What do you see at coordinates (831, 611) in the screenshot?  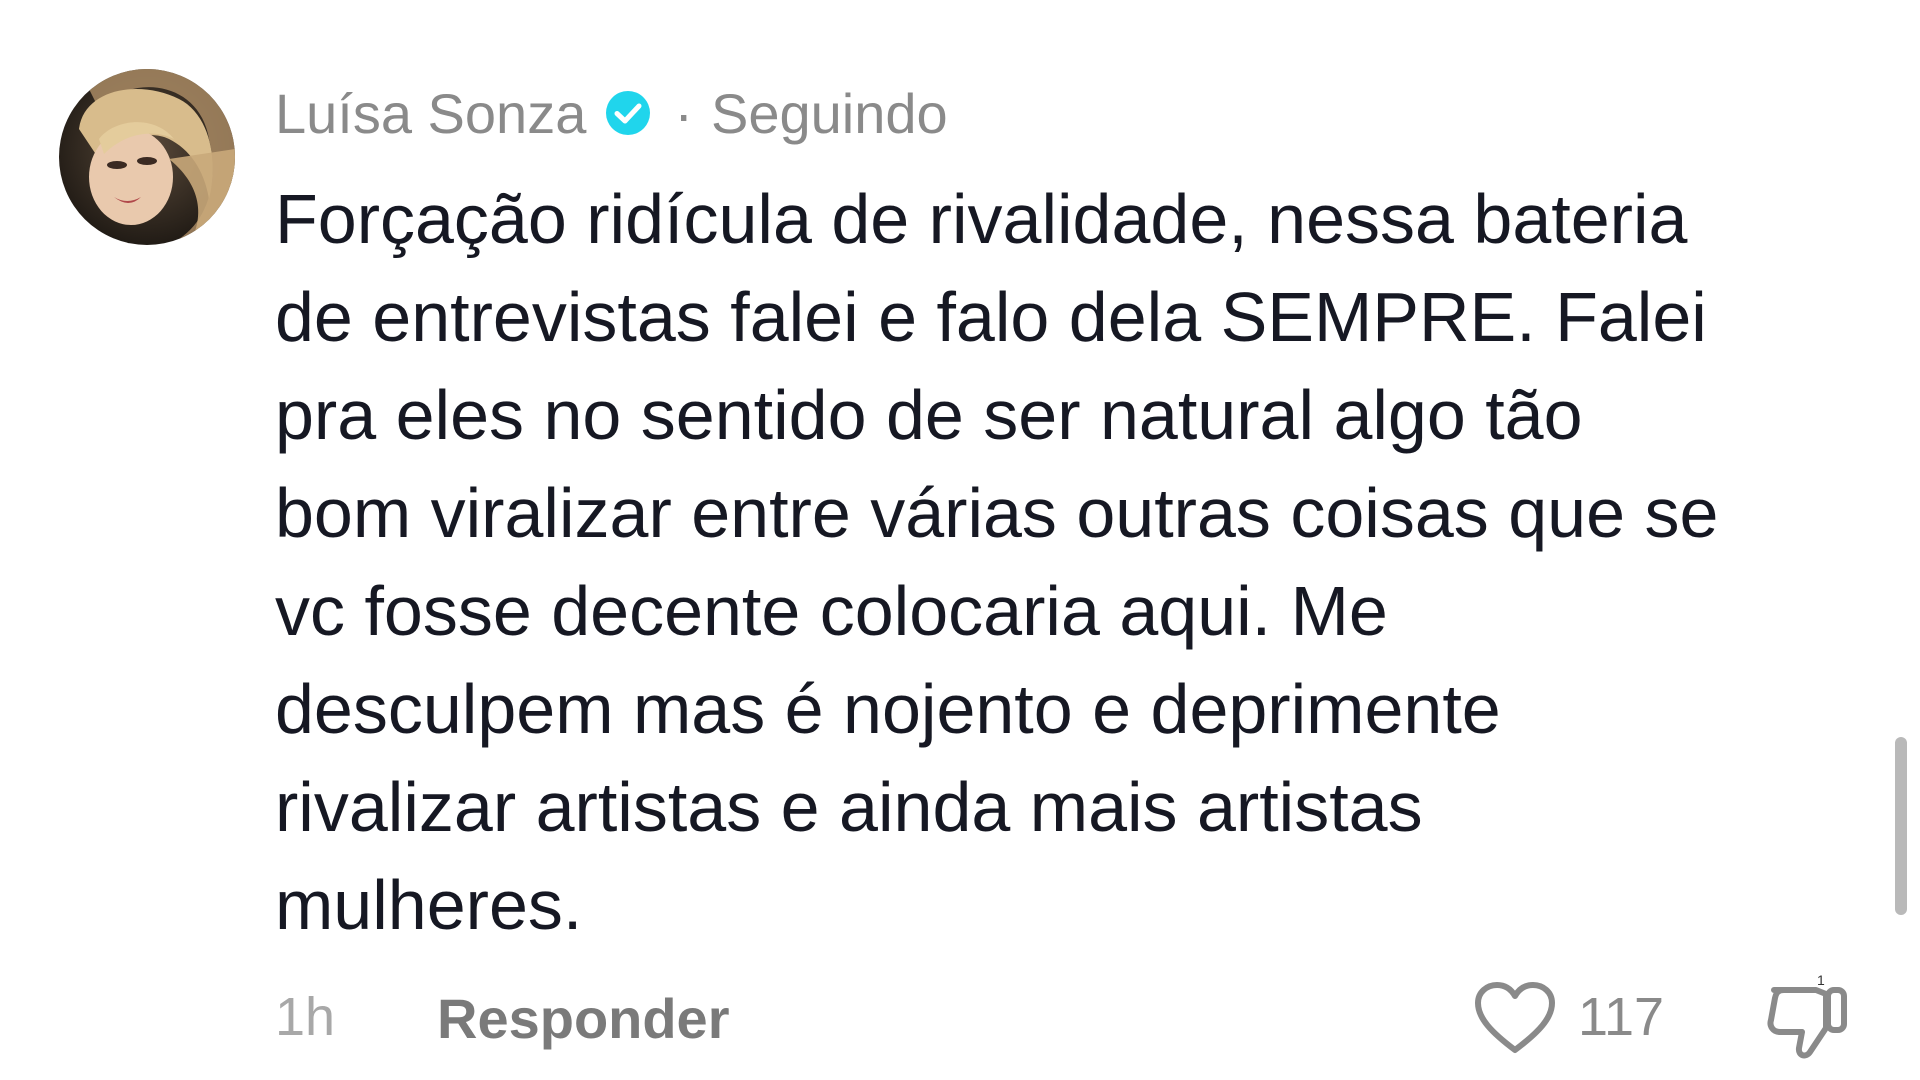 I see `comment-line: vc fosse decente colocaria aqui. Me` at bounding box center [831, 611].